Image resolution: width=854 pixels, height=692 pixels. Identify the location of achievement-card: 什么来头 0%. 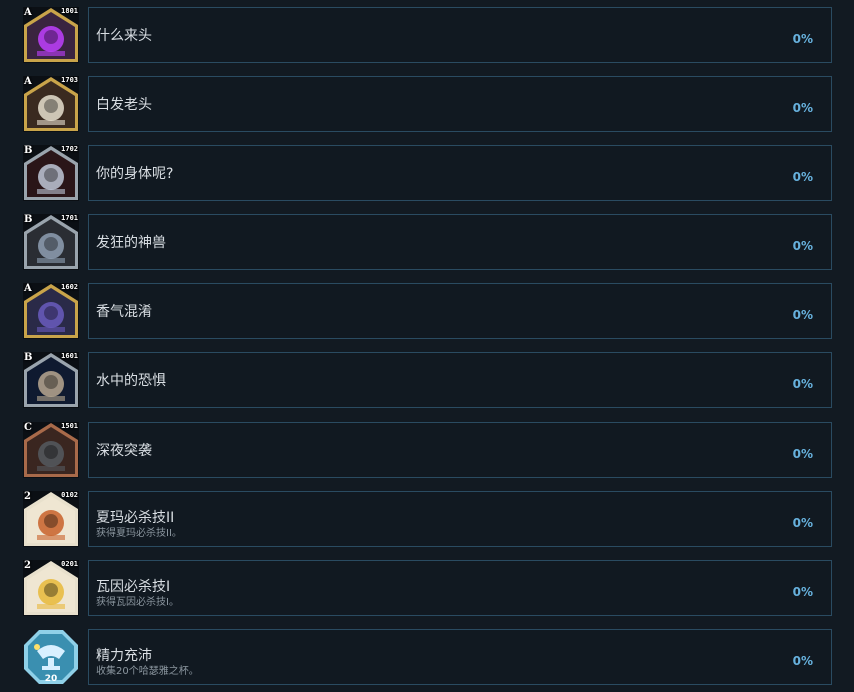
(460, 35).